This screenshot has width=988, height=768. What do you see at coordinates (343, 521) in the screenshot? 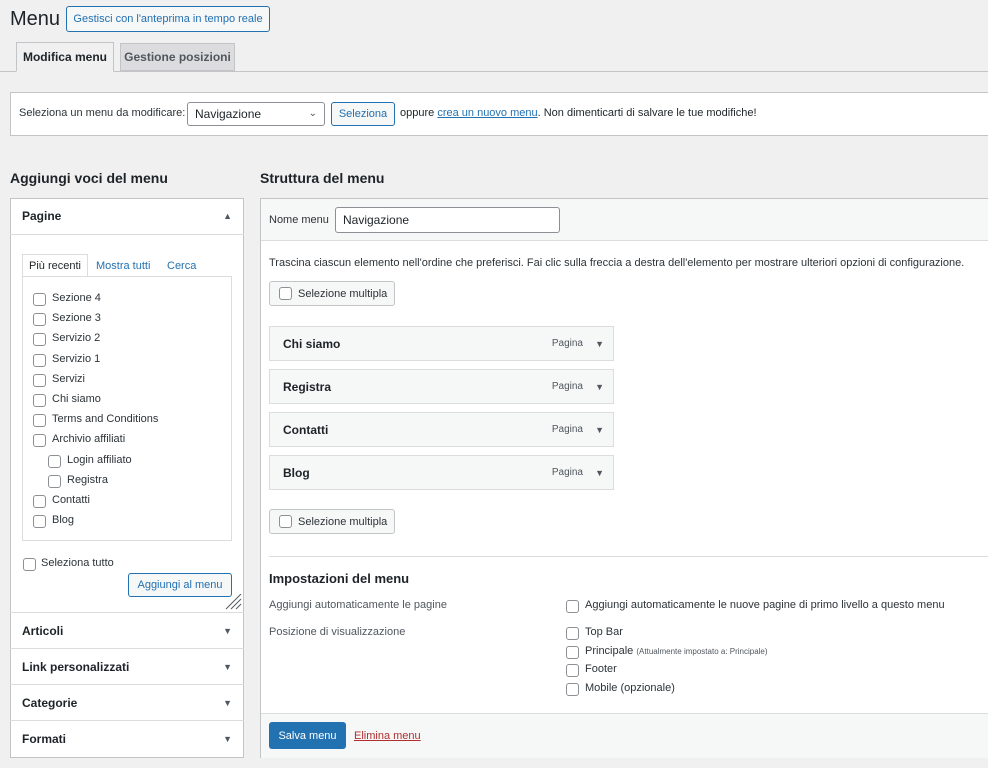
I see `bulk-select-label: Selezione multipla` at bounding box center [343, 521].